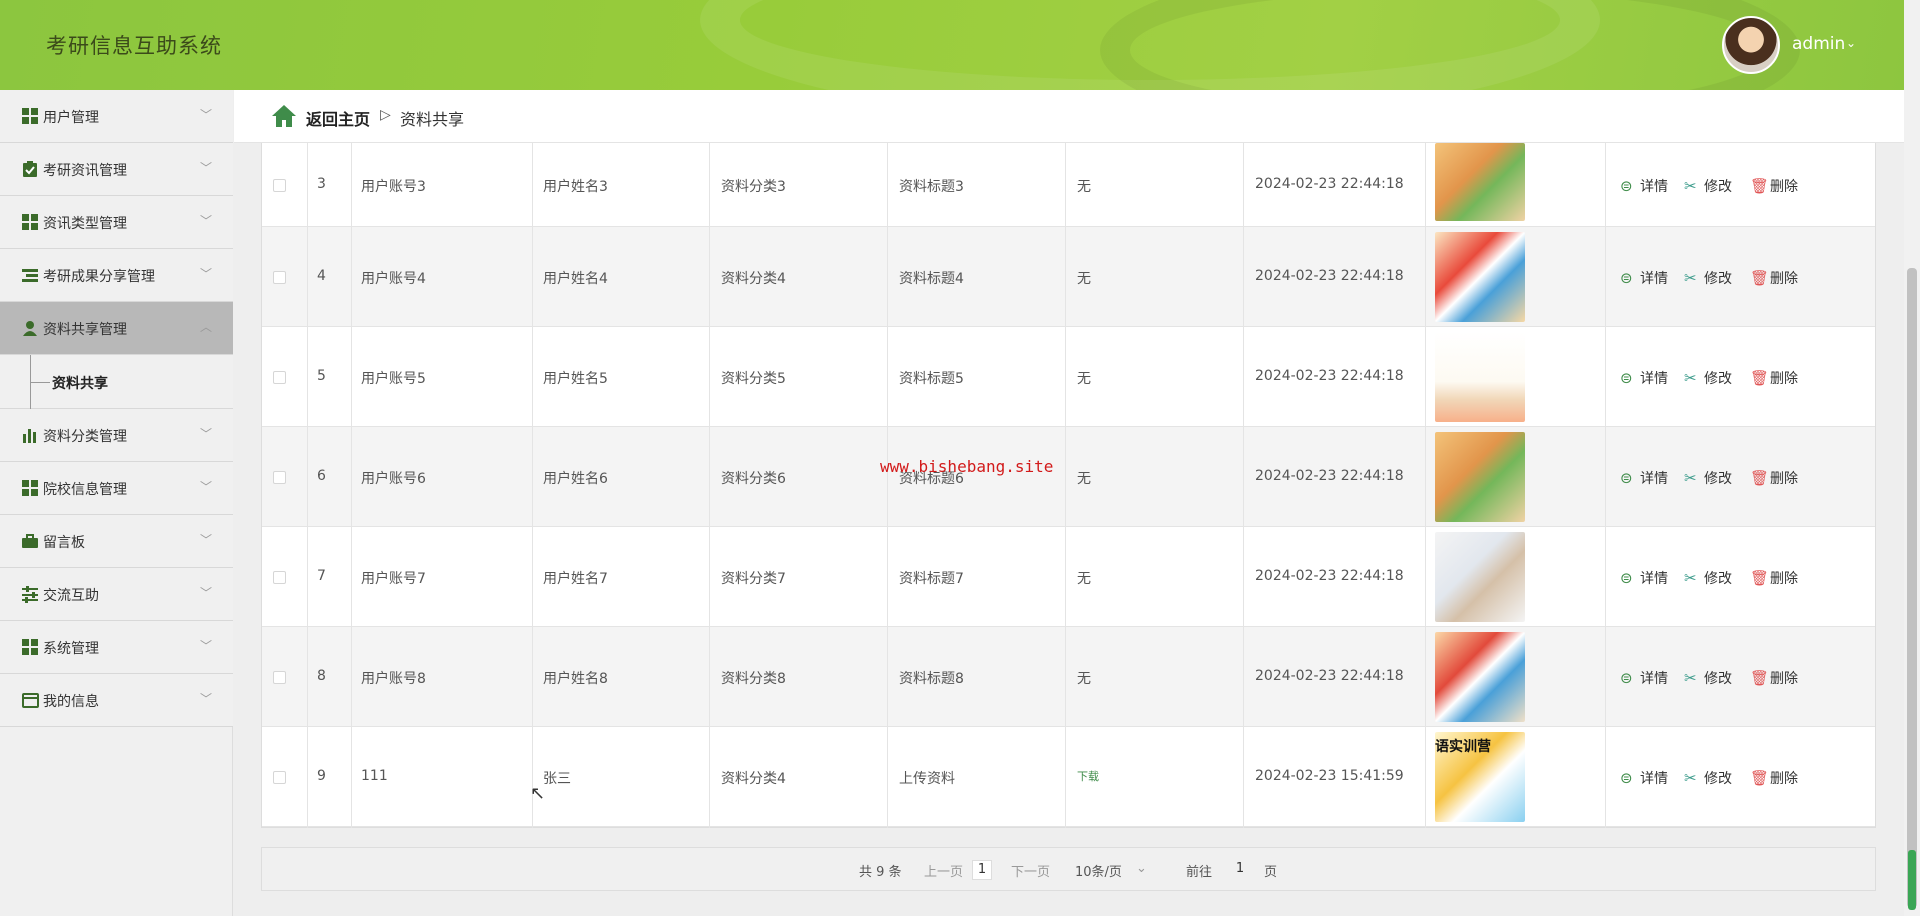 The height and width of the screenshot is (916, 1920). What do you see at coordinates (1818, 44) in the screenshot?
I see `user-menu: admin` at bounding box center [1818, 44].